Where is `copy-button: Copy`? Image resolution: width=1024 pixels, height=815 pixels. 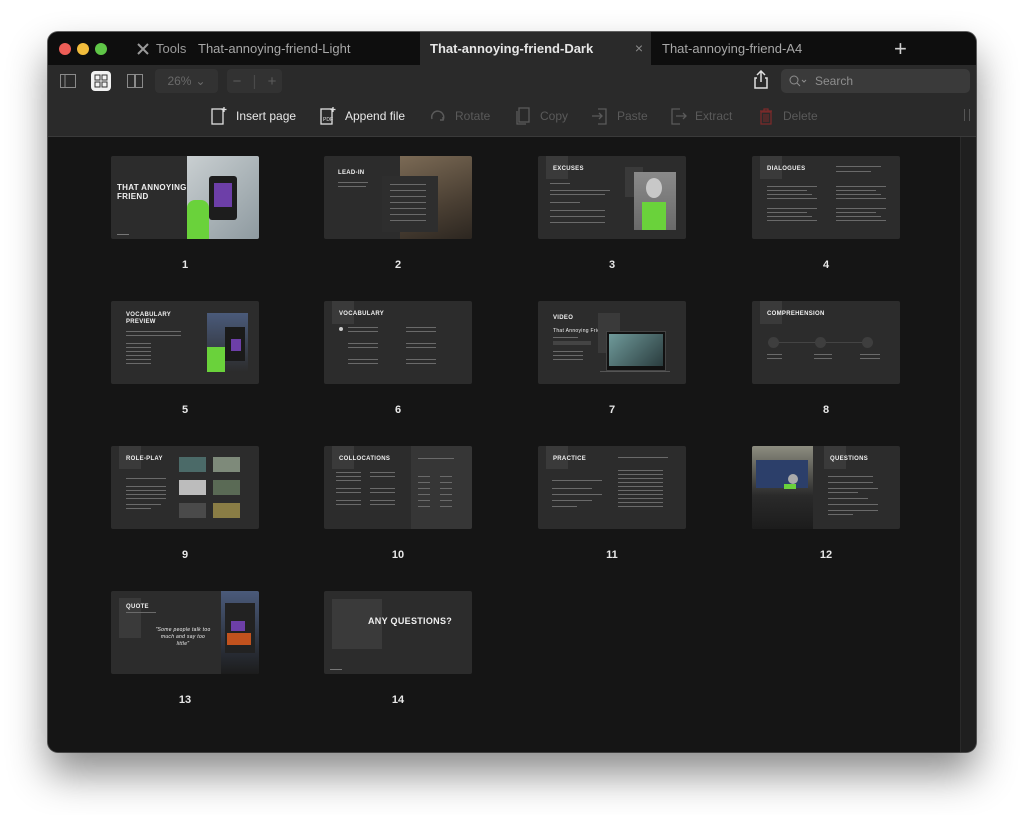 copy-button: Copy is located at coordinates (541, 116).